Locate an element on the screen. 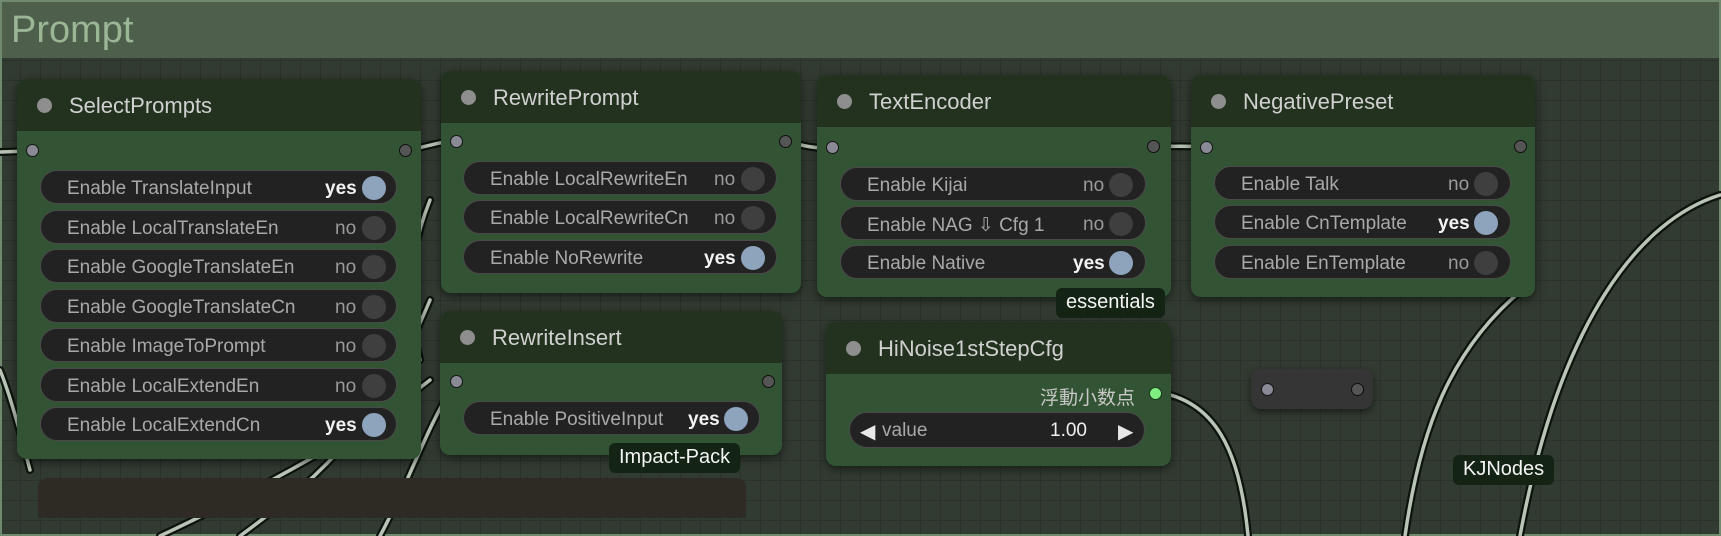 This screenshot has height=536, width=1721. toggle-positive-input: Enable PositiveInput yes is located at coordinates (611, 418).